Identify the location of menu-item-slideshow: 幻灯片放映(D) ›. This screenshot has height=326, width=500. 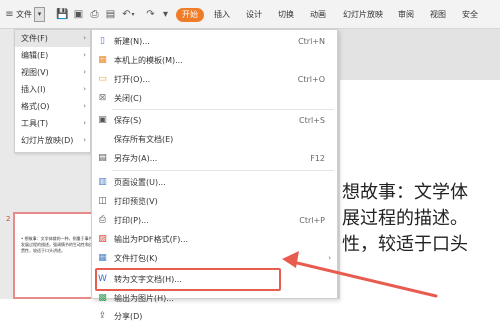
(52, 140).